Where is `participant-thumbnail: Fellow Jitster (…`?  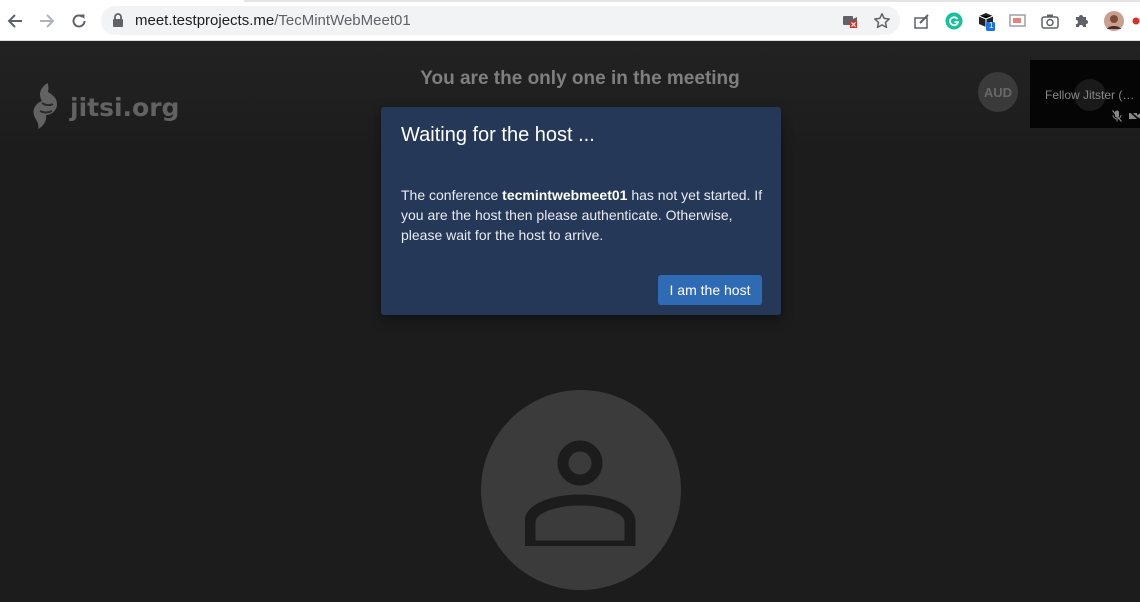 participant-thumbnail: Fellow Jitster (… is located at coordinates (1085, 94).